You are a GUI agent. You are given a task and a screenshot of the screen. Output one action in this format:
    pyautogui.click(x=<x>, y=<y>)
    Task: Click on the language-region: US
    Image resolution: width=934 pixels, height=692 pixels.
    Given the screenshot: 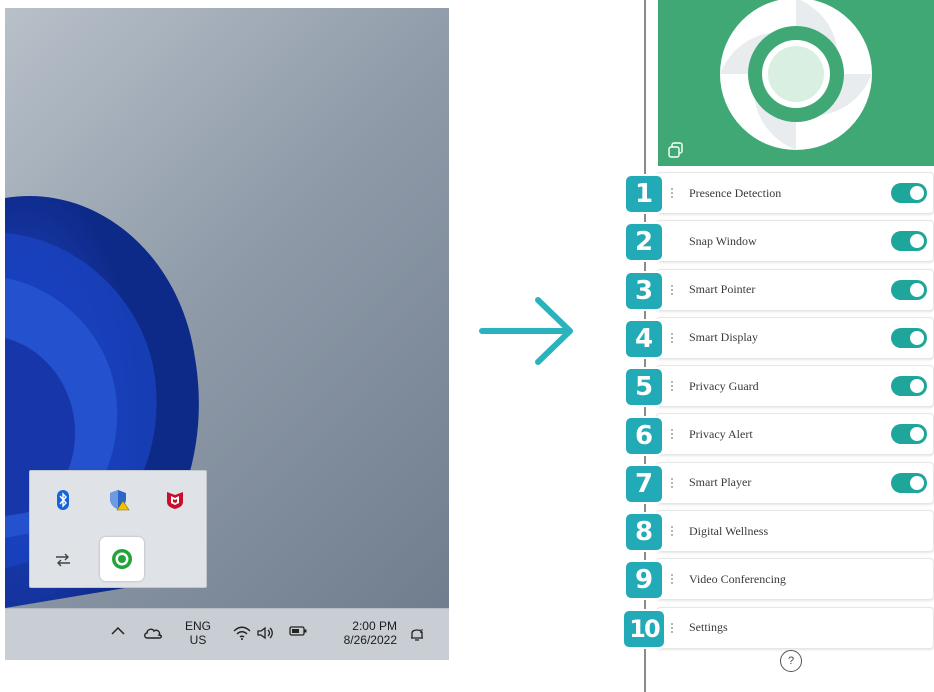 What is the action you would take?
    pyautogui.click(x=198, y=640)
    